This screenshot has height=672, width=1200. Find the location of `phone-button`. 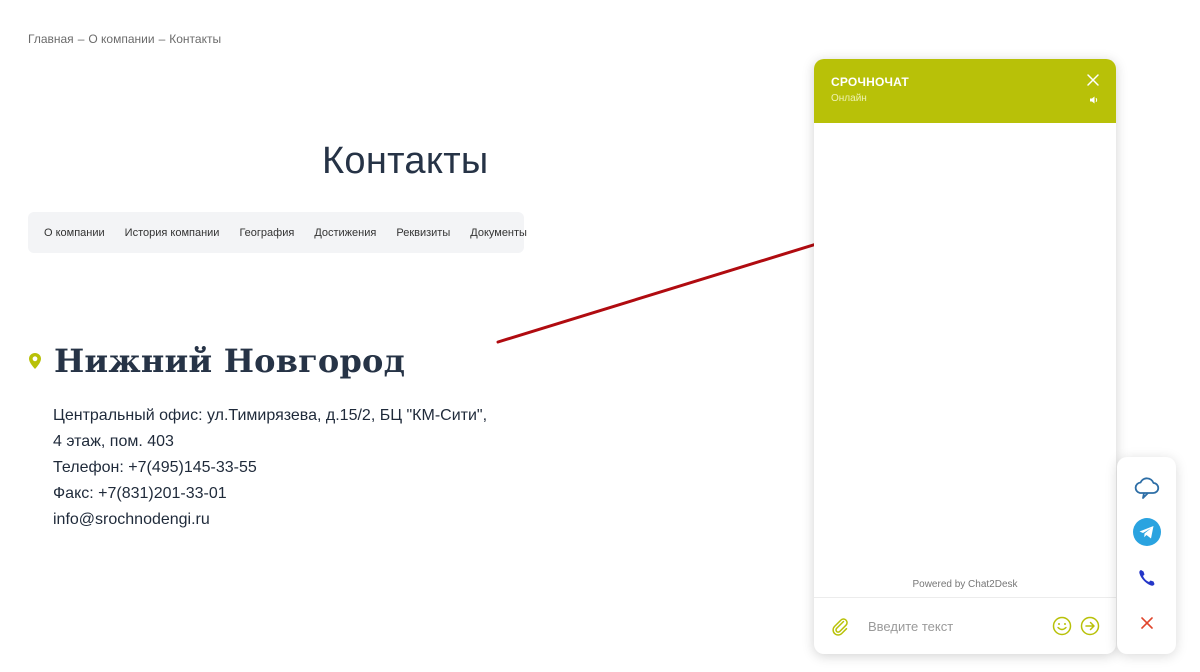

phone-button is located at coordinates (1147, 578).